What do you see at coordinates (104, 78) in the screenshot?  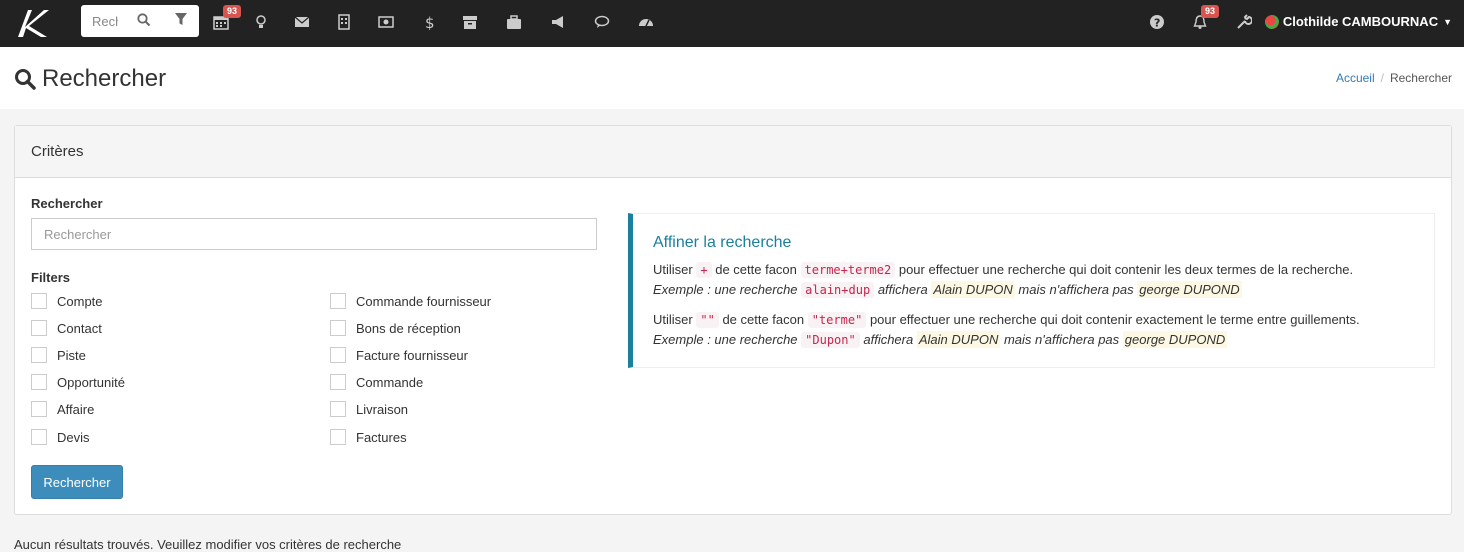 I see `page-title-text: Rechercher` at bounding box center [104, 78].